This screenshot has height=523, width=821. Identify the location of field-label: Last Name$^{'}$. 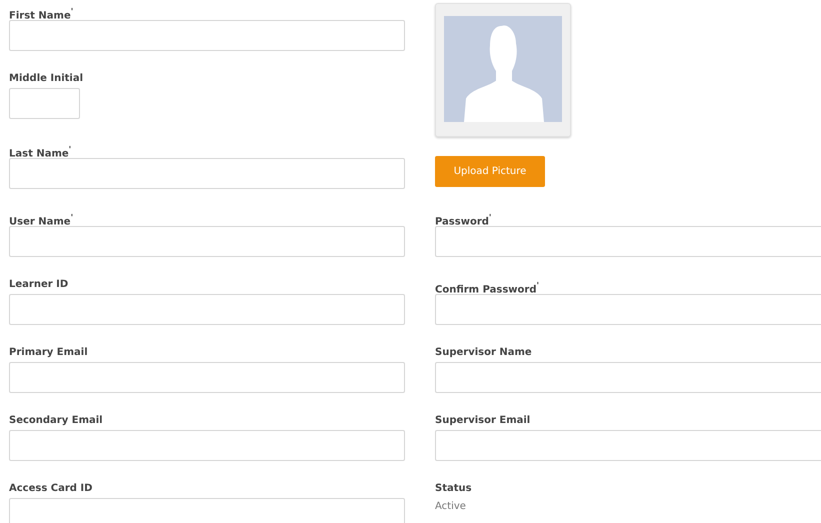
(40, 150).